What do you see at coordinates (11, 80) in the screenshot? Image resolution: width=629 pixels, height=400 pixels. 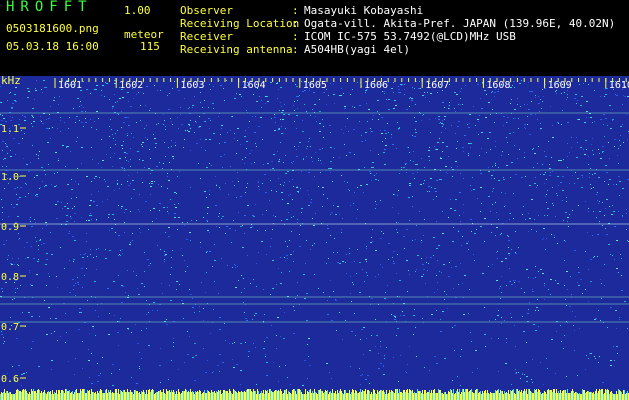 I see `frequency-unit-label: kHz` at bounding box center [11, 80].